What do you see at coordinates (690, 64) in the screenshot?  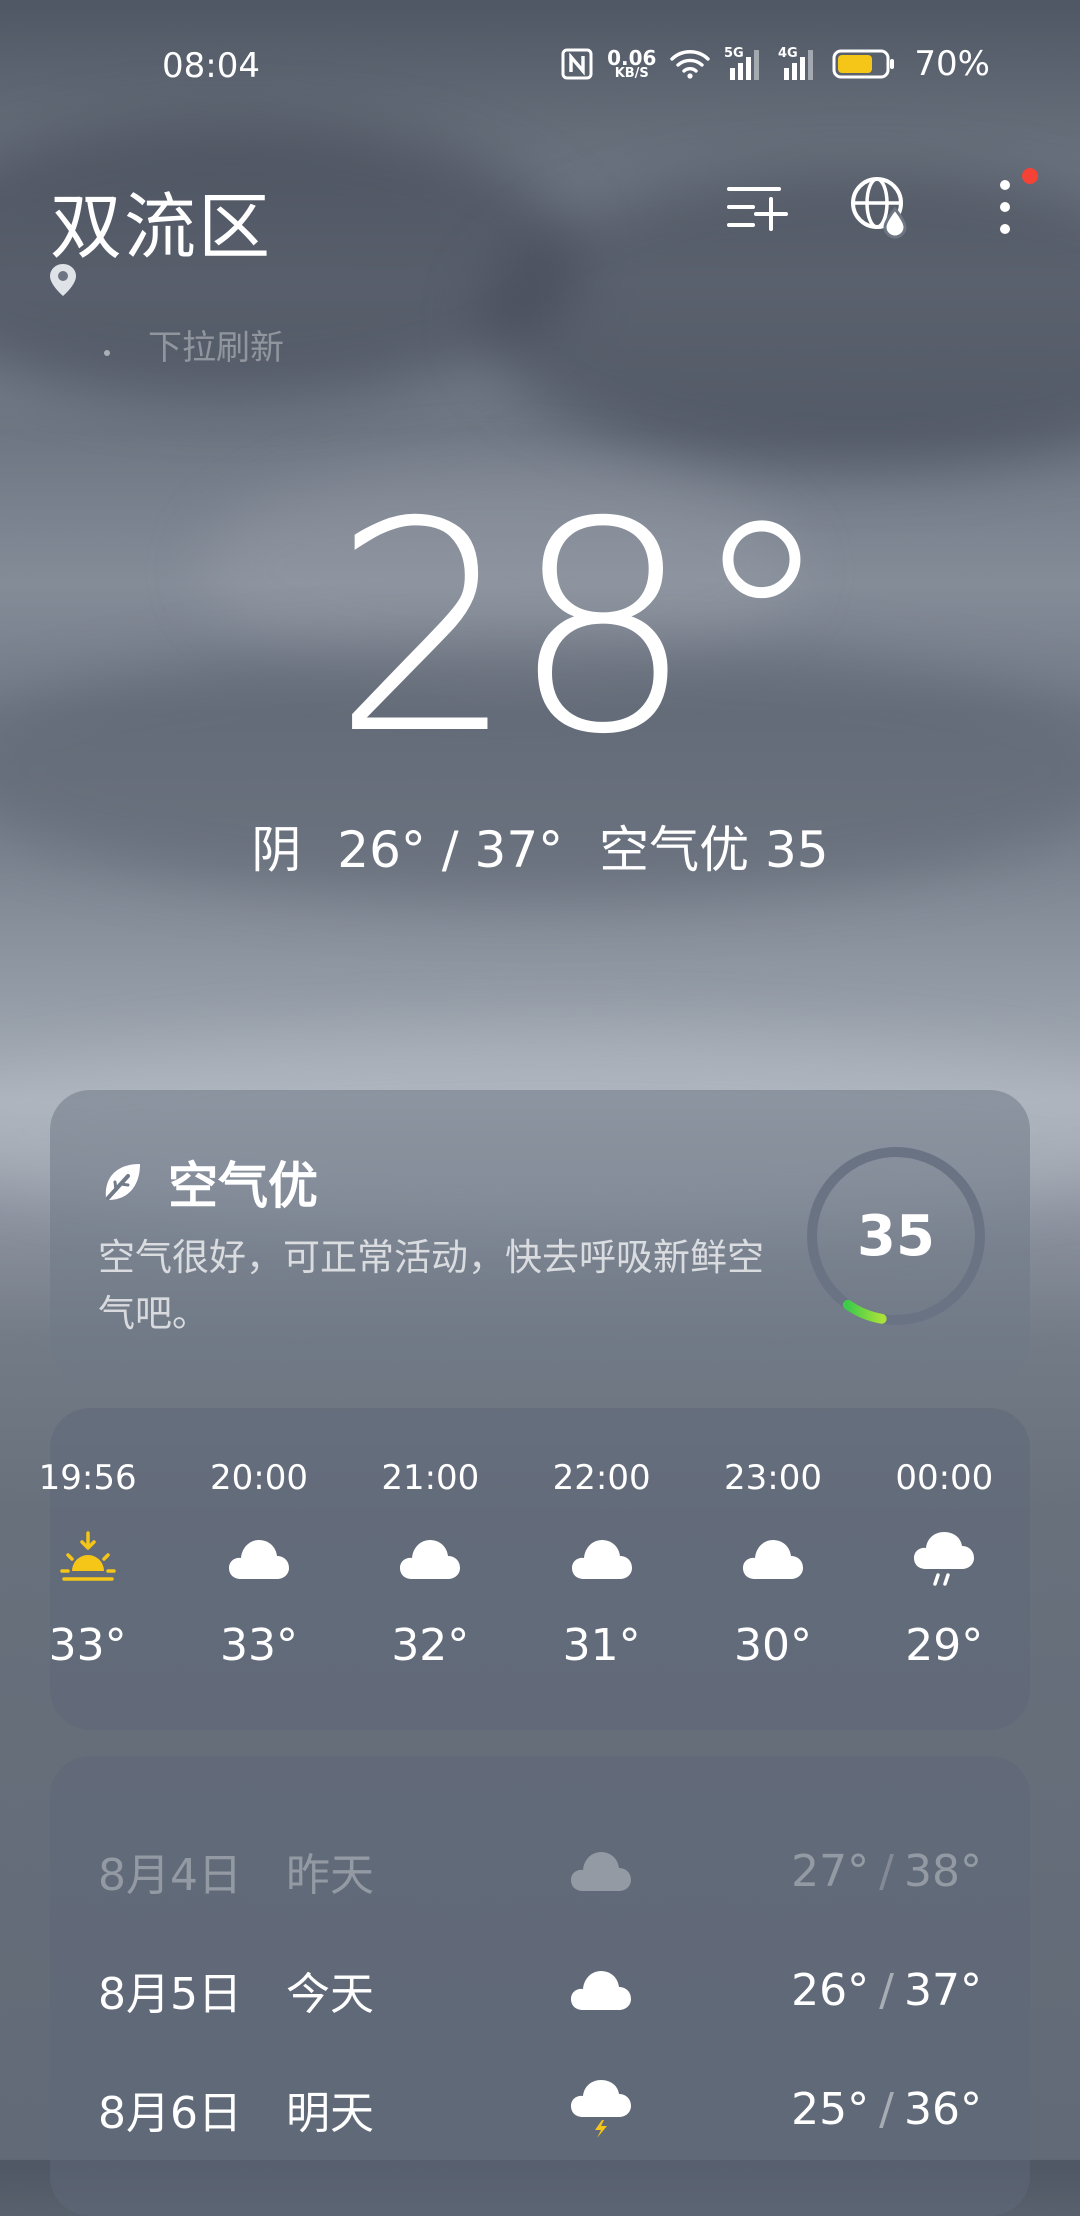 I see `wifi-icon` at bounding box center [690, 64].